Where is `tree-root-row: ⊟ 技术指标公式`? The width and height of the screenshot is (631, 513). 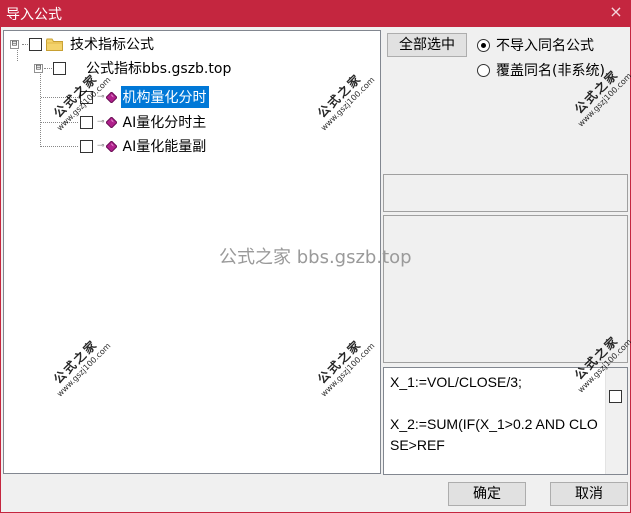 tree-root-row: ⊟ 技术指标公式 is located at coordinates (83, 44).